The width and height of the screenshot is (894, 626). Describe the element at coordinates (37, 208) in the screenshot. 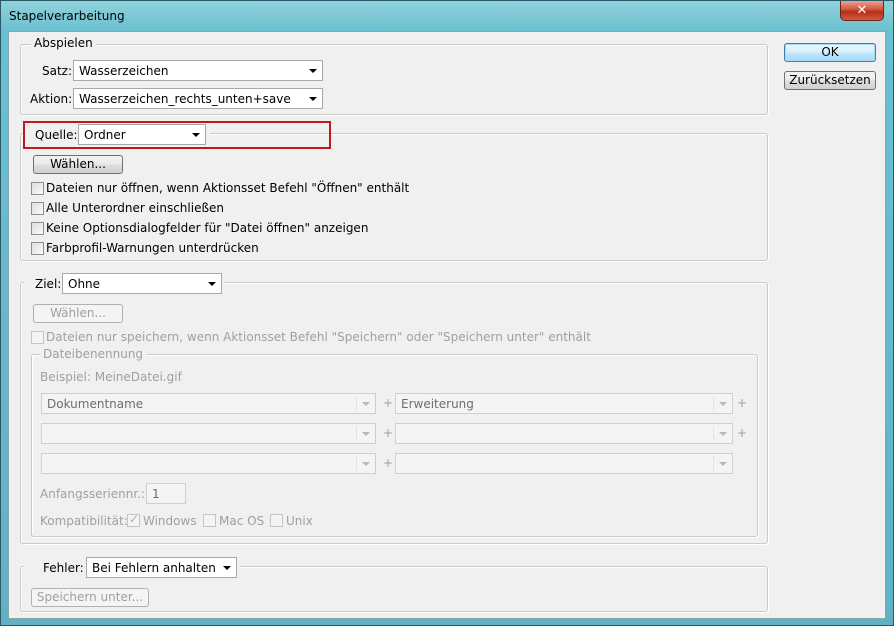

I see `include-subfolders-checkbox` at that location.